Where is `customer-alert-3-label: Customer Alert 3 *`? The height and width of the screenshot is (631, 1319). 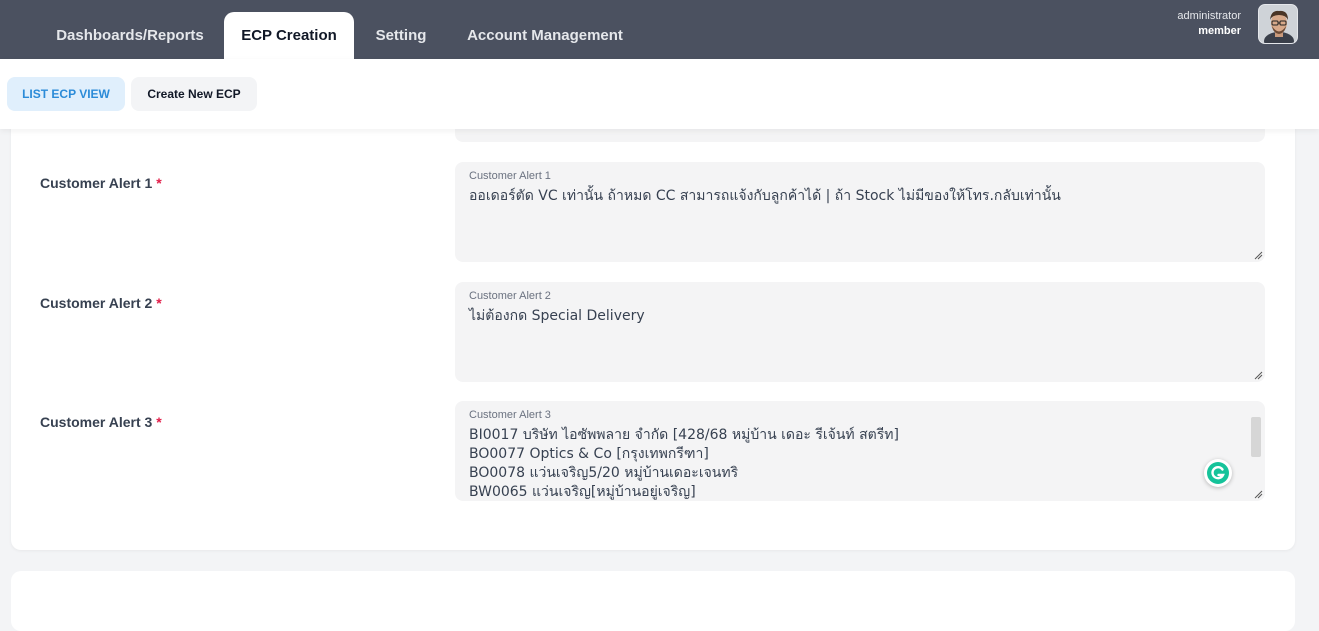
customer-alert-3-label: Customer Alert 3 * is located at coordinates (101, 422).